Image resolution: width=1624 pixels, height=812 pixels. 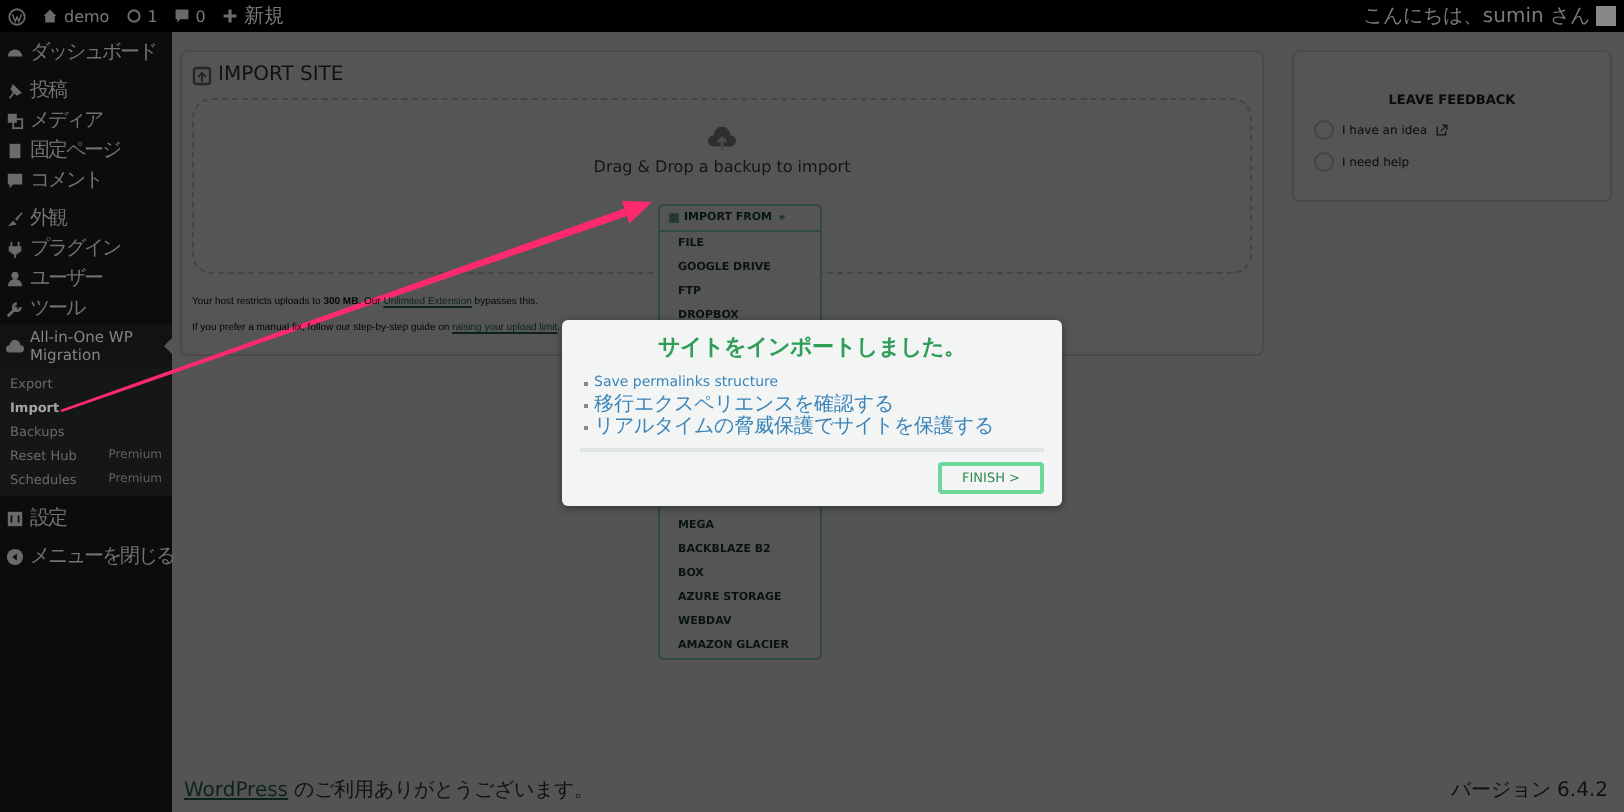 I want to click on plus-icon, so click(x=229, y=16).